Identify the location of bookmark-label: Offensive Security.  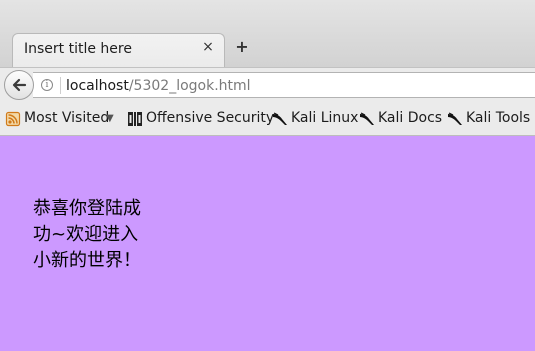
(210, 118).